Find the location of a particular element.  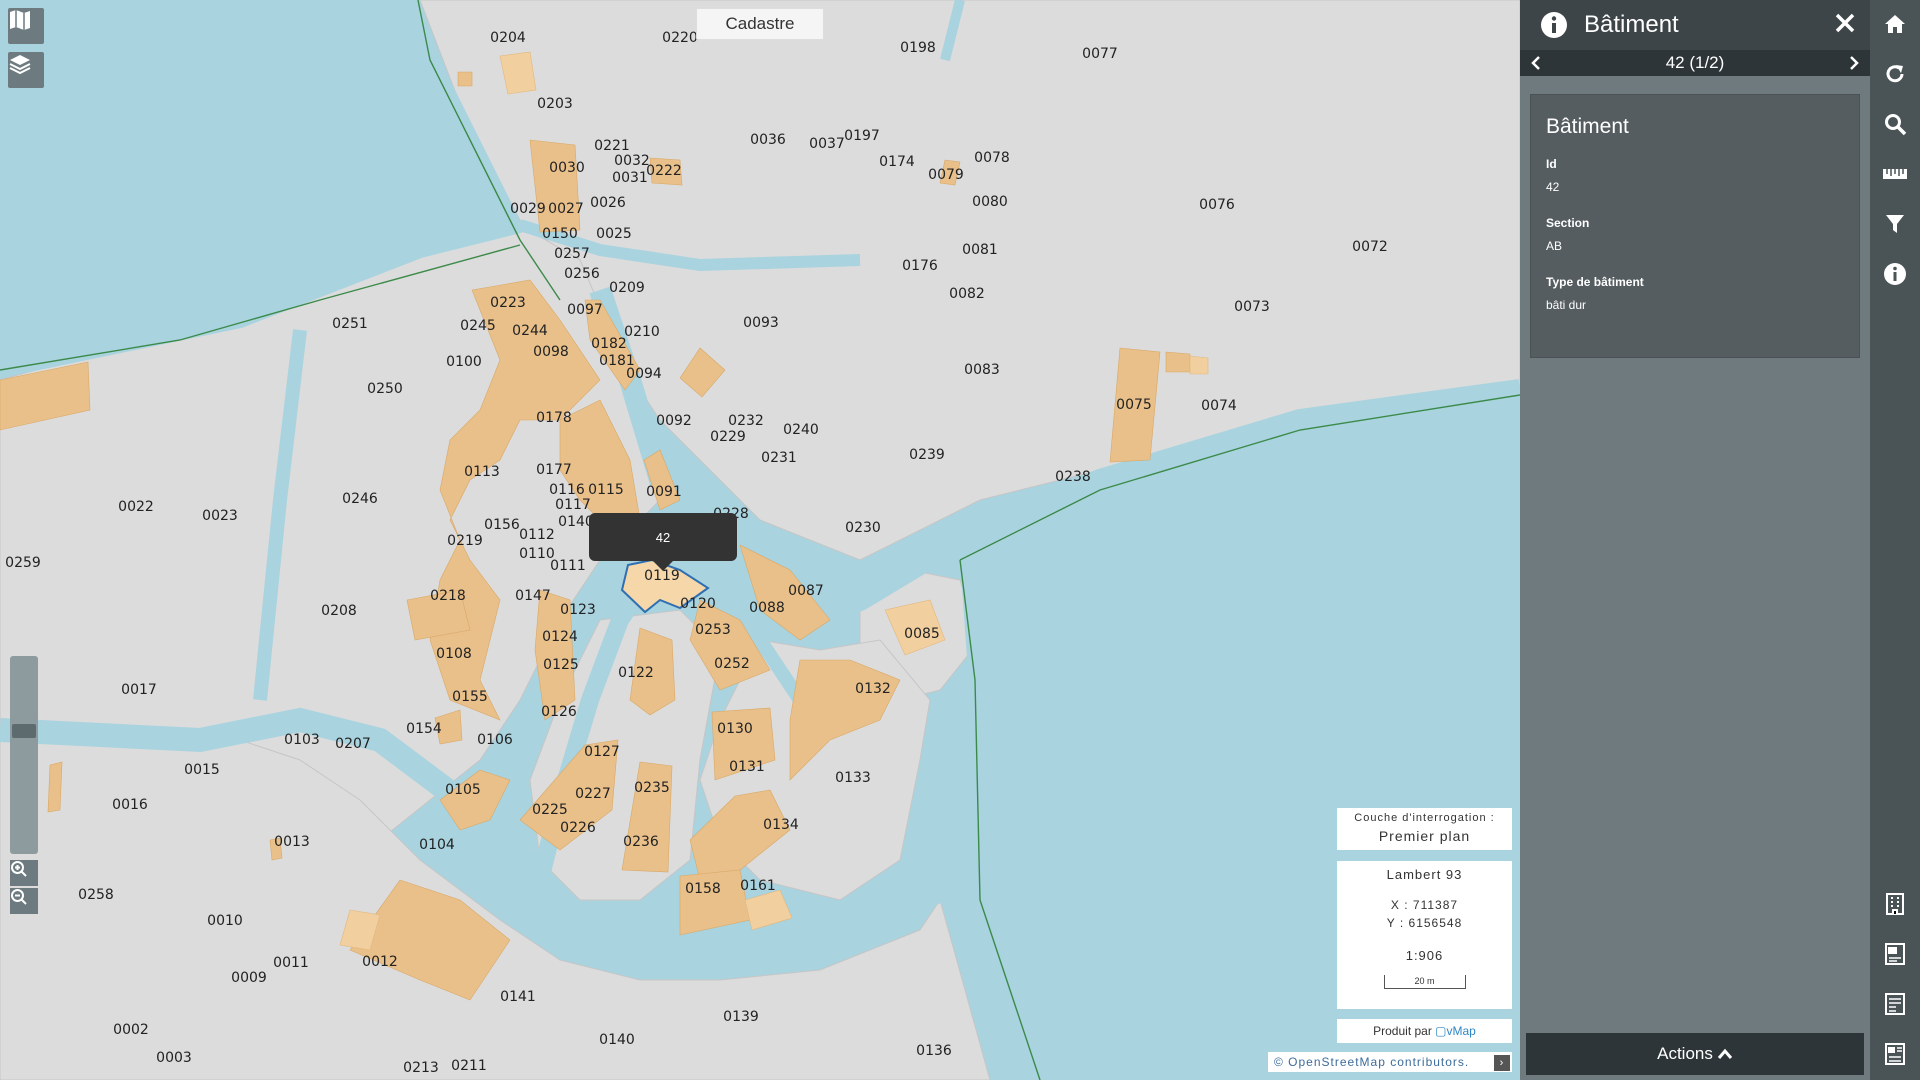

refresh-button is located at coordinates (1895, 74).